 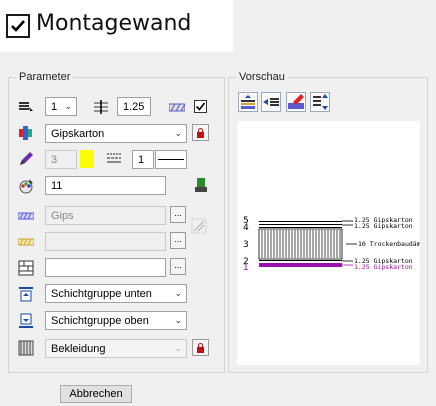 I want to click on pen-number-value: 3, so click(x=54, y=160).